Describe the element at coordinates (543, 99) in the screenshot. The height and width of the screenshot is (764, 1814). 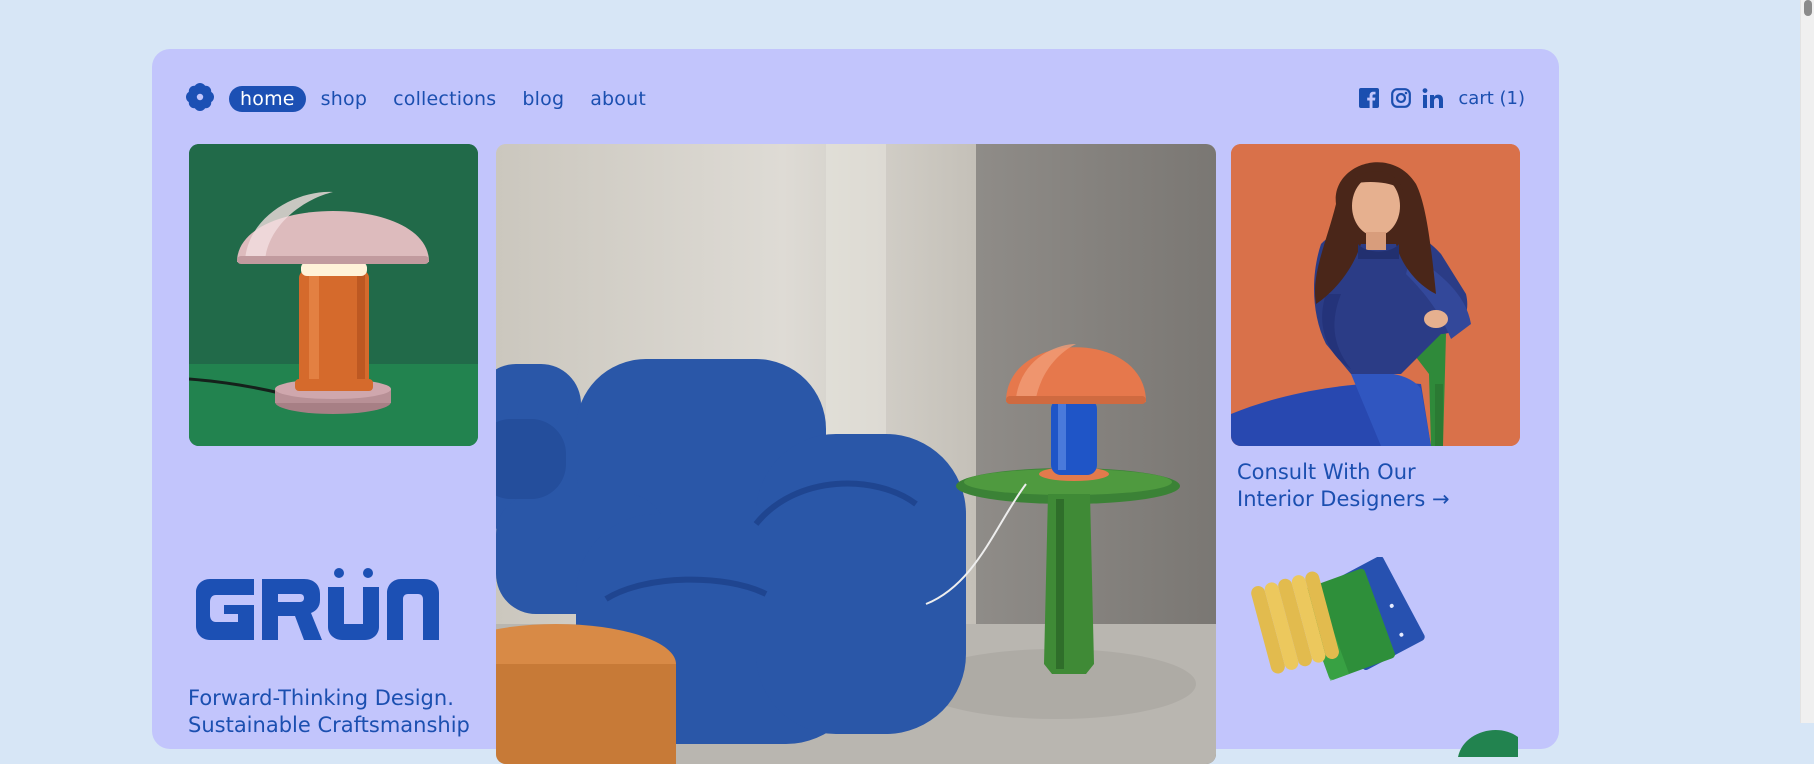
I see `nav-link-blog: blog` at that location.